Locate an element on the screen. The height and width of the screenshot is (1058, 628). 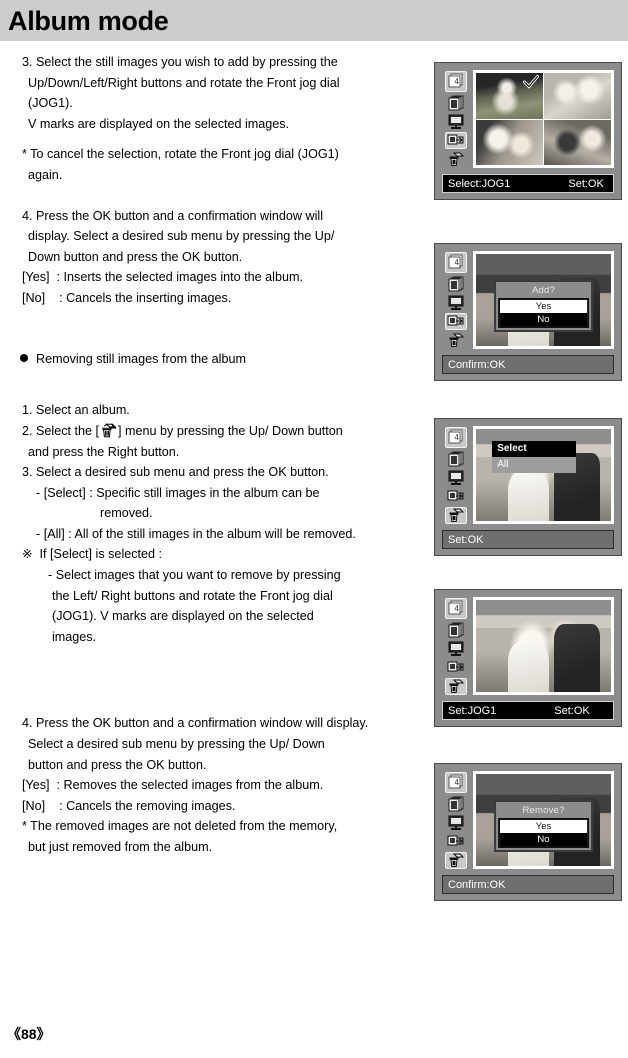
remove-step-2-prefix: 2. Select the [ is located at coordinates (61, 430).